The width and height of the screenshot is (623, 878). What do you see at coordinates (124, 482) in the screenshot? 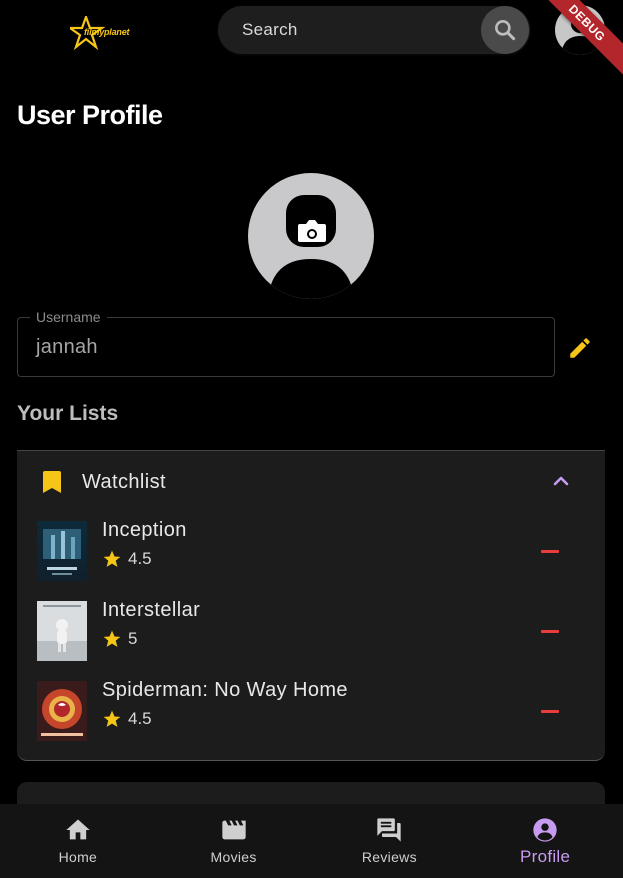
I see `watchlist-title: Watchlist` at bounding box center [124, 482].